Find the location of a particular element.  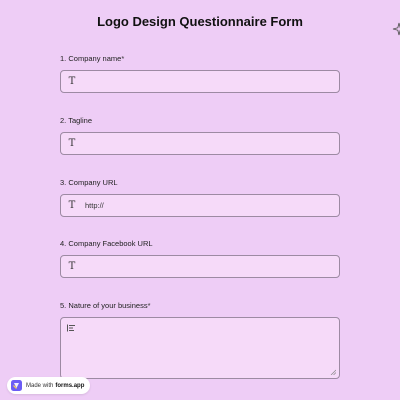

question-number: 1. is located at coordinates (63, 58).